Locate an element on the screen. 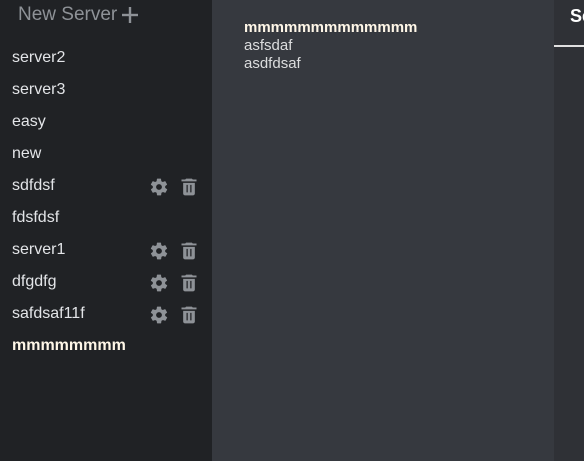  server-name: safdsaf11f is located at coordinates (48, 313).